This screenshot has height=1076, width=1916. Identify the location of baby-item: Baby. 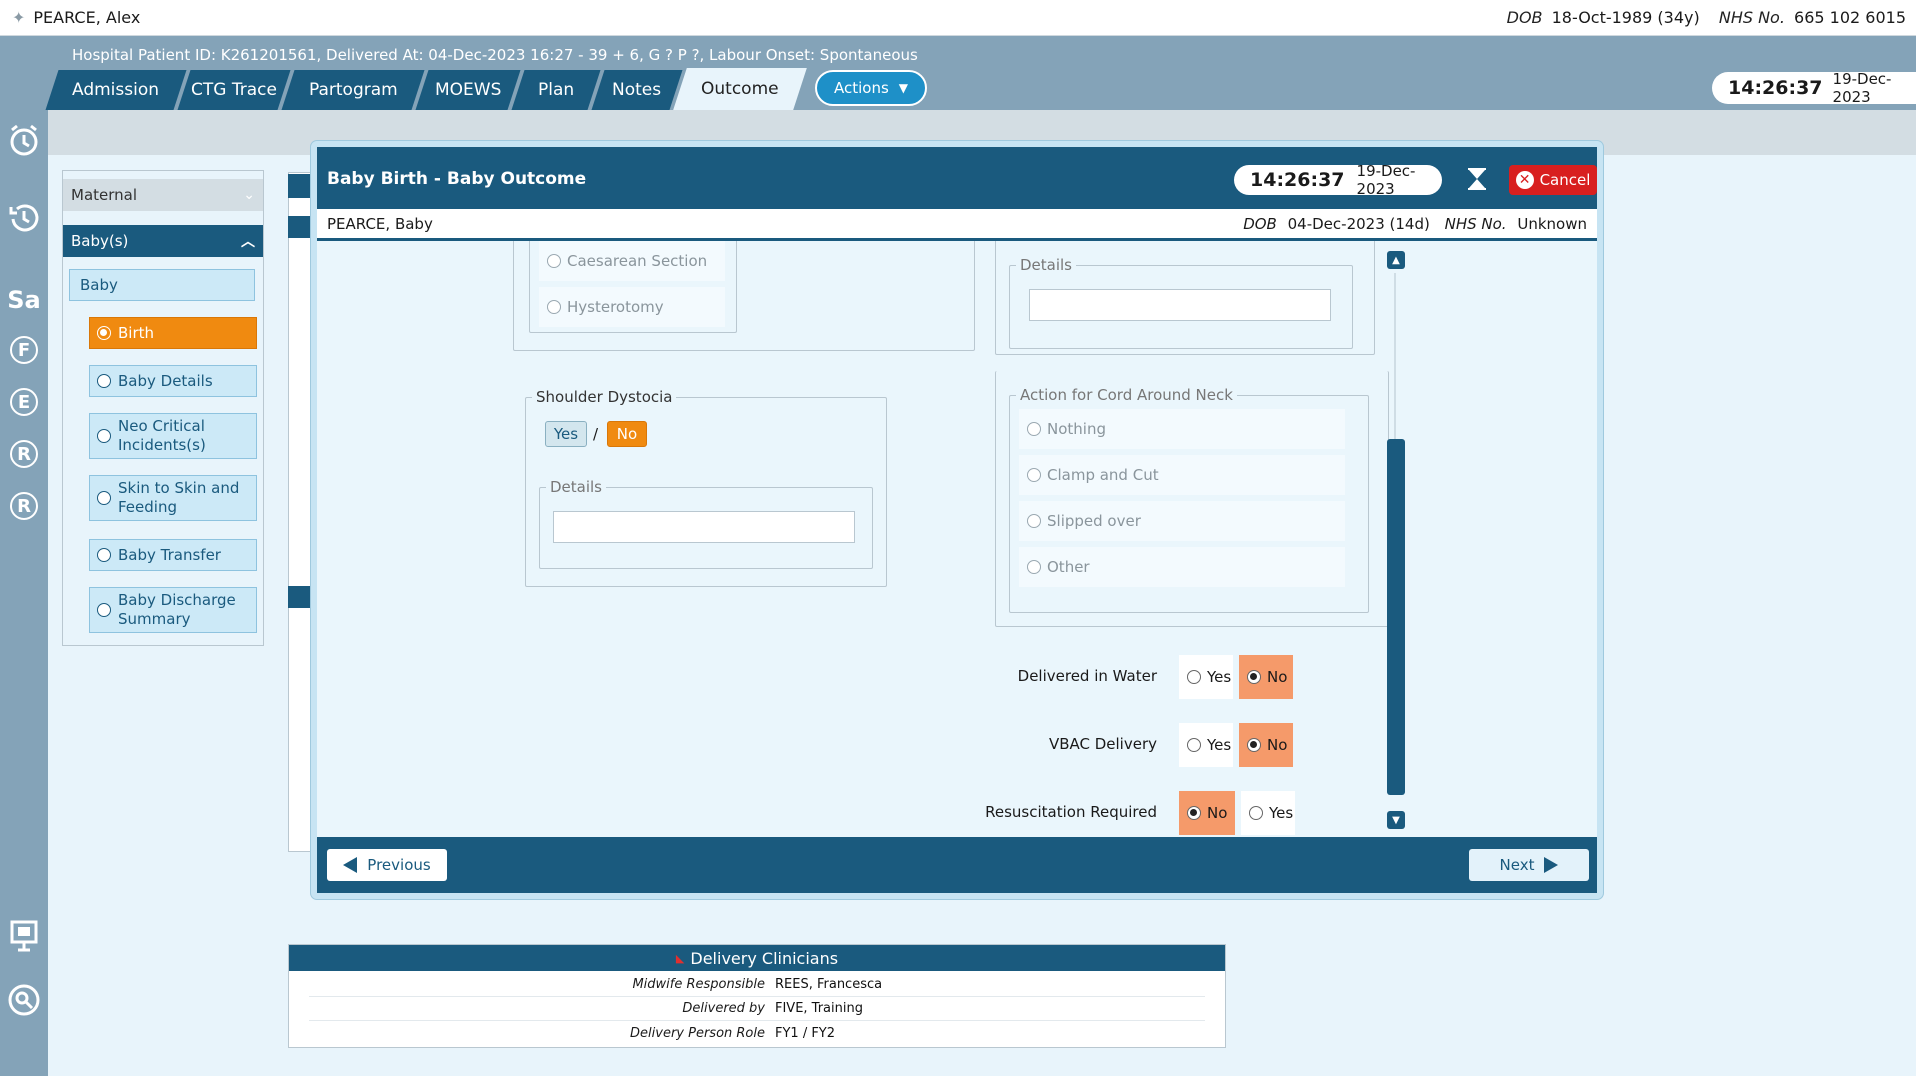
(162, 285).